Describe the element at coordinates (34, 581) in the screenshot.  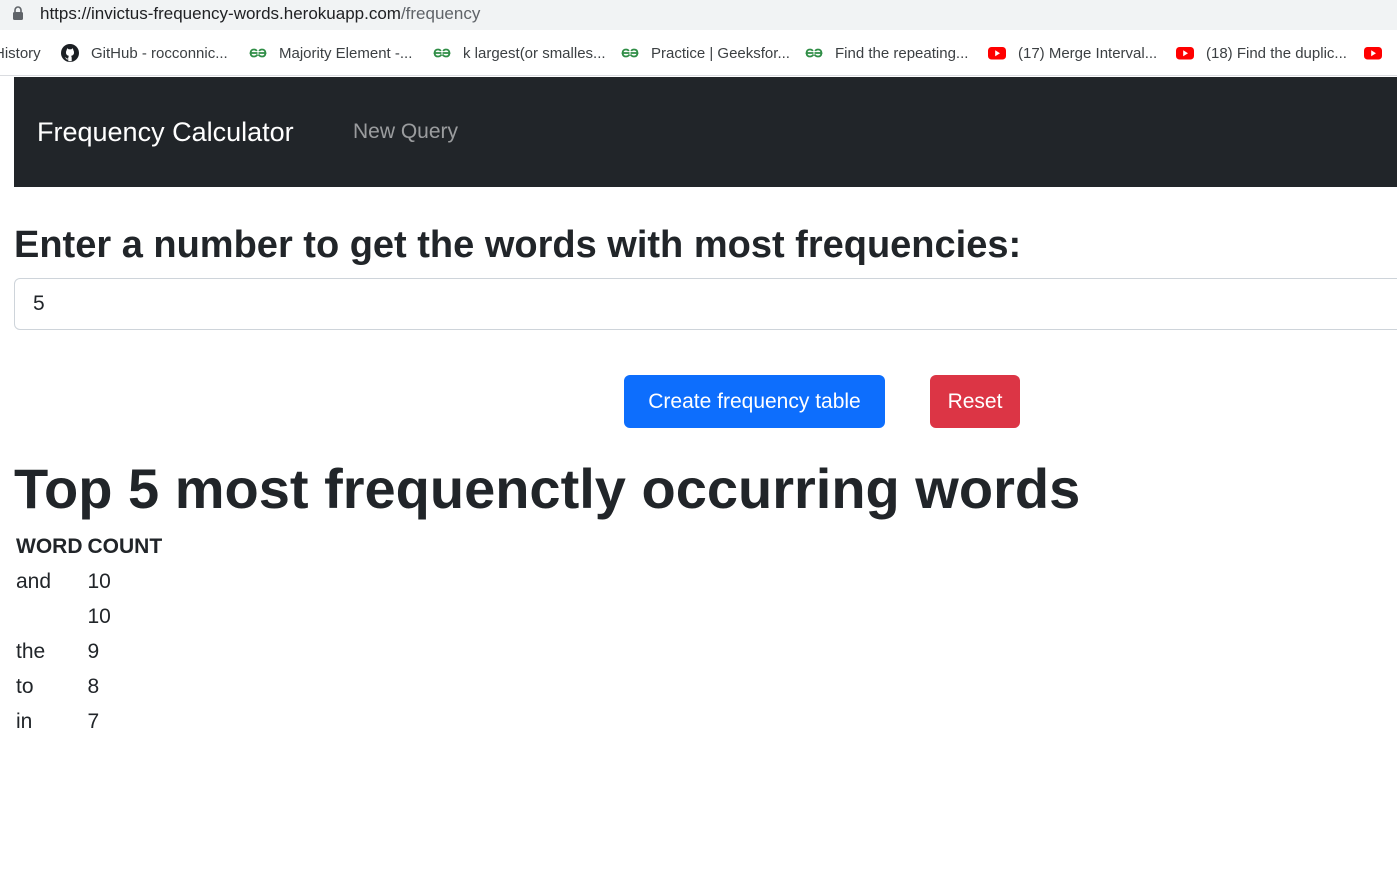
I see `word-cell: and` at that location.